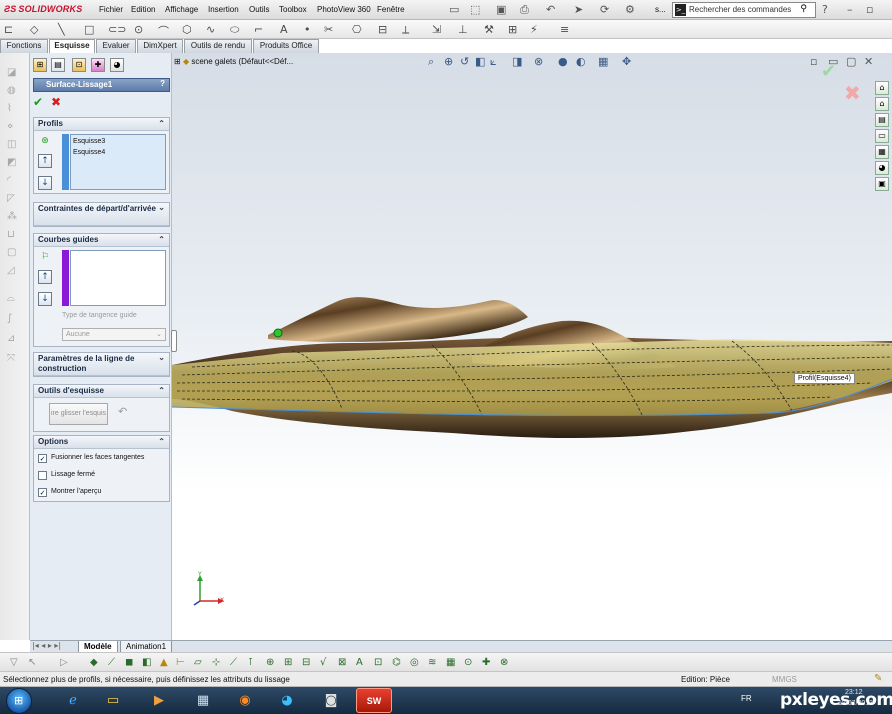 This screenshot has height=714, width=892. I want to click on checkbox-apercu: ✓, so click(42, 492).